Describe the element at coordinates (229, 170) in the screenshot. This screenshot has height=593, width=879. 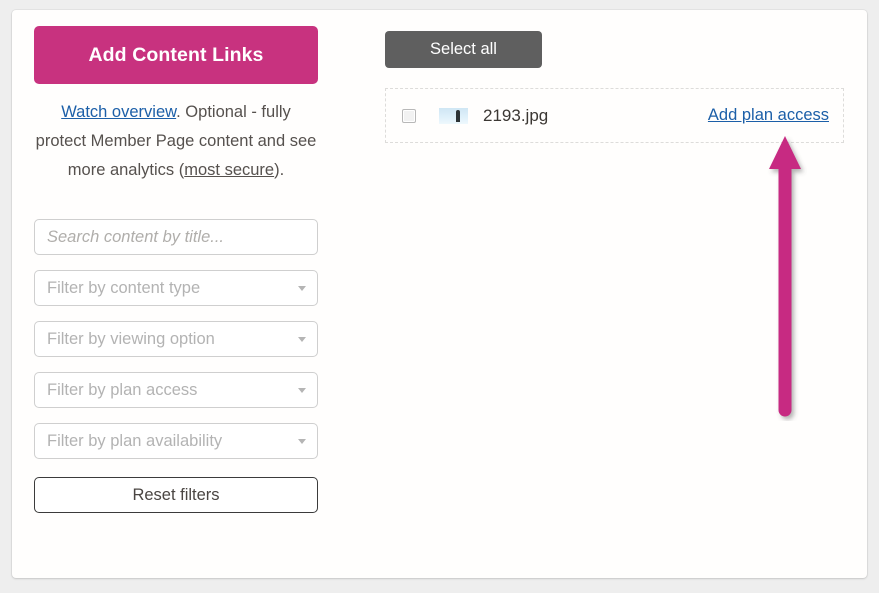
I see `most-secure-link: most secure` at that location.